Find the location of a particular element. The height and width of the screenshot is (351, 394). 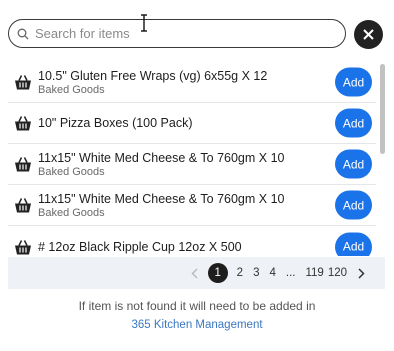

search-field is located at coordinates (177, 33).